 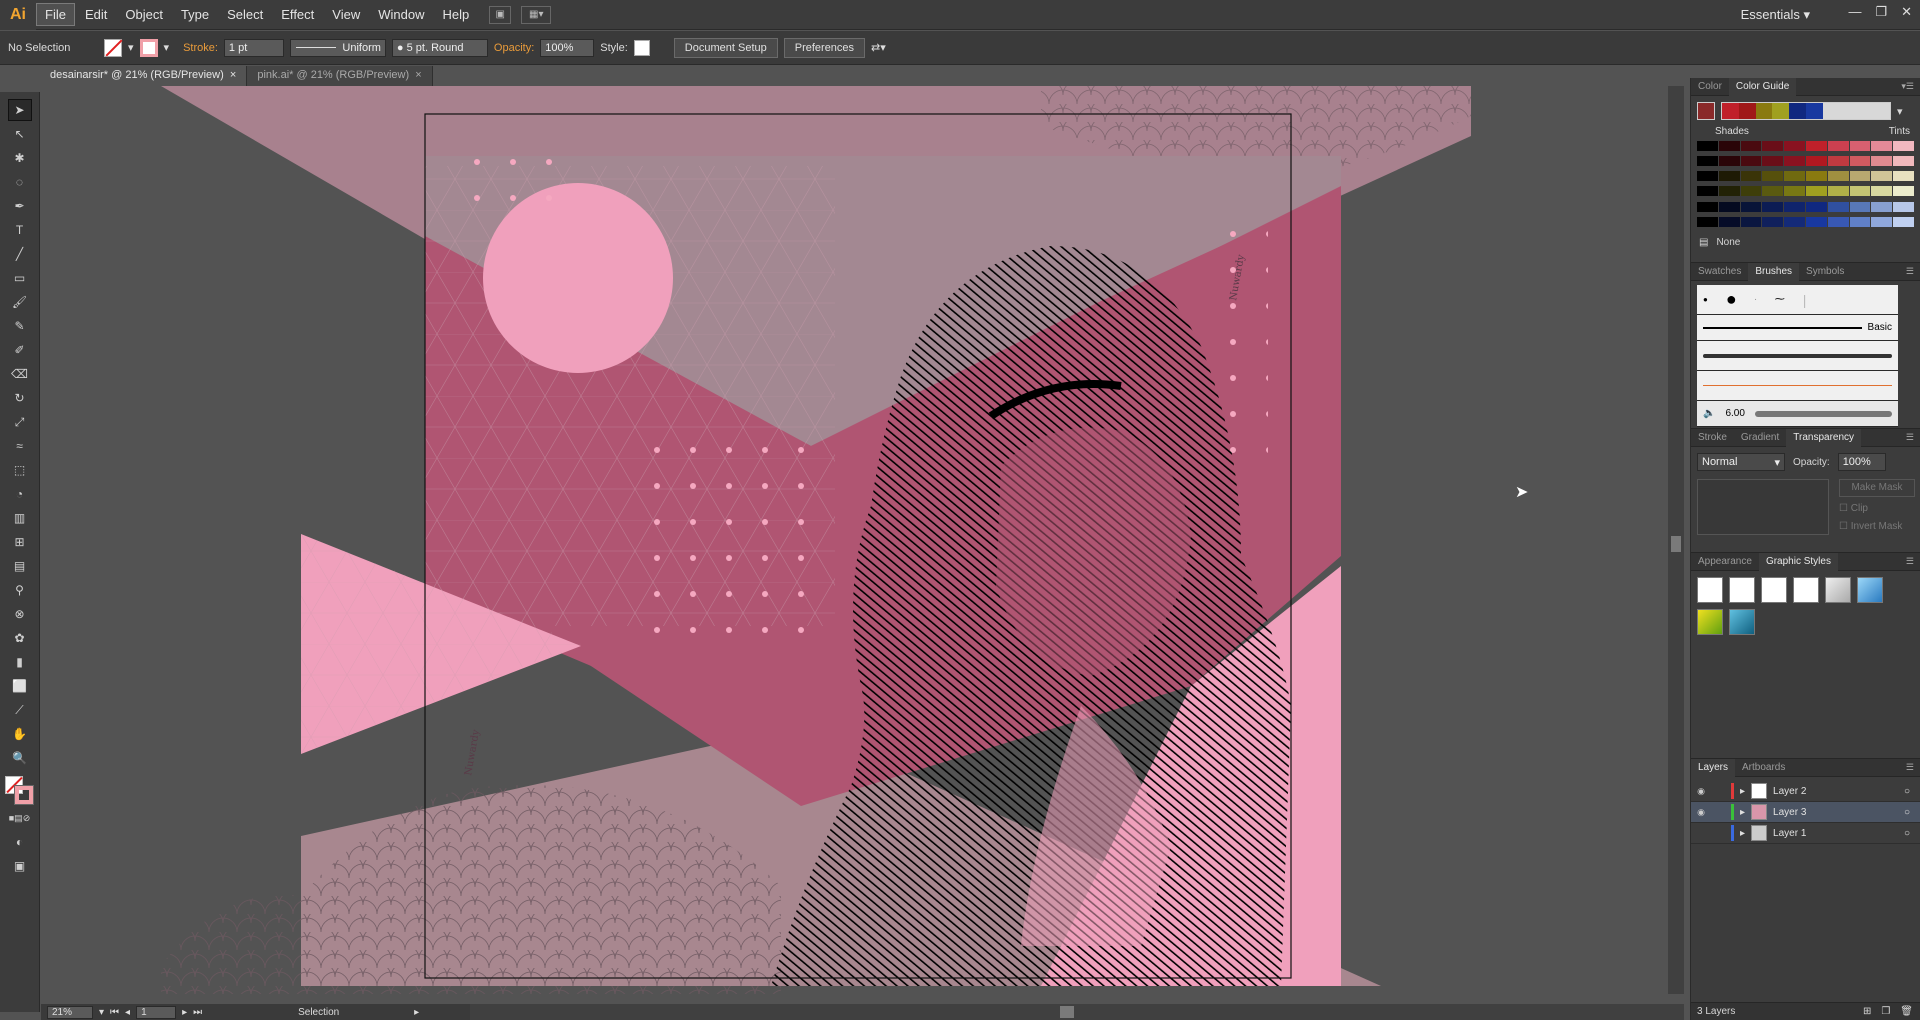 What do you see at coordinates (20, 254) in the screenshot?
I see `line-tool-icon: ╱` at bounding box center [20, 254].